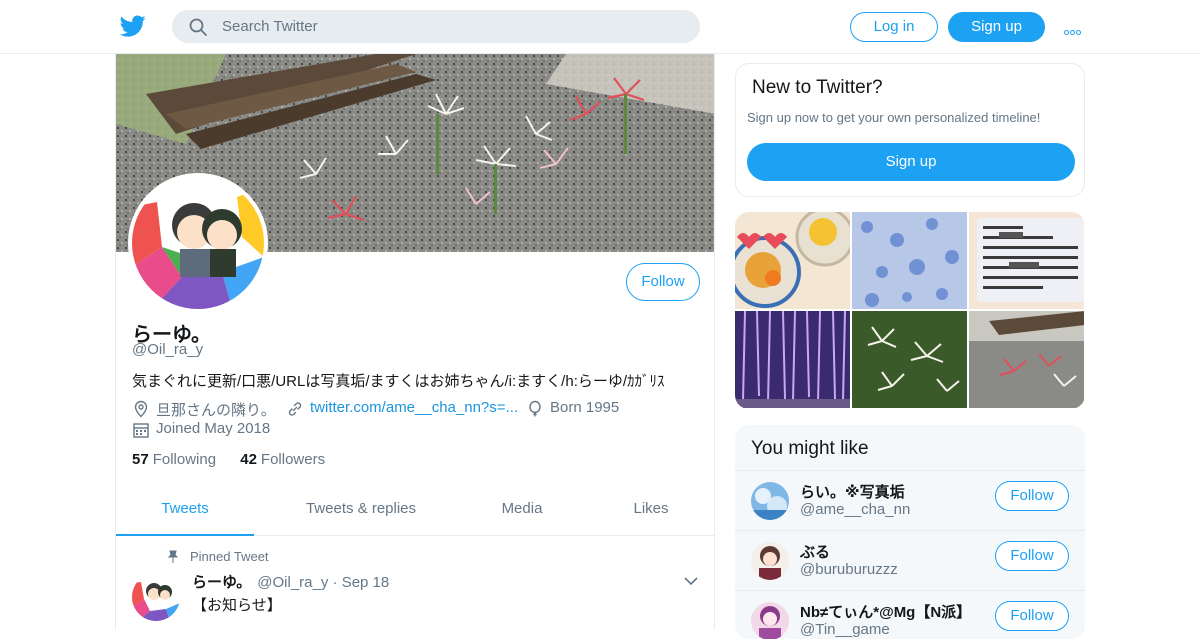 This screenshot has height=639, width=1200. I want to click on more-options-icon, so click(1075, 28).